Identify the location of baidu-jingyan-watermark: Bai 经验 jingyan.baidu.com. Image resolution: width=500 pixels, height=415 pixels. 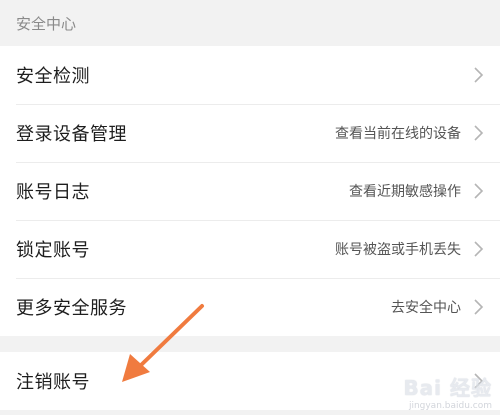
(447, 391).